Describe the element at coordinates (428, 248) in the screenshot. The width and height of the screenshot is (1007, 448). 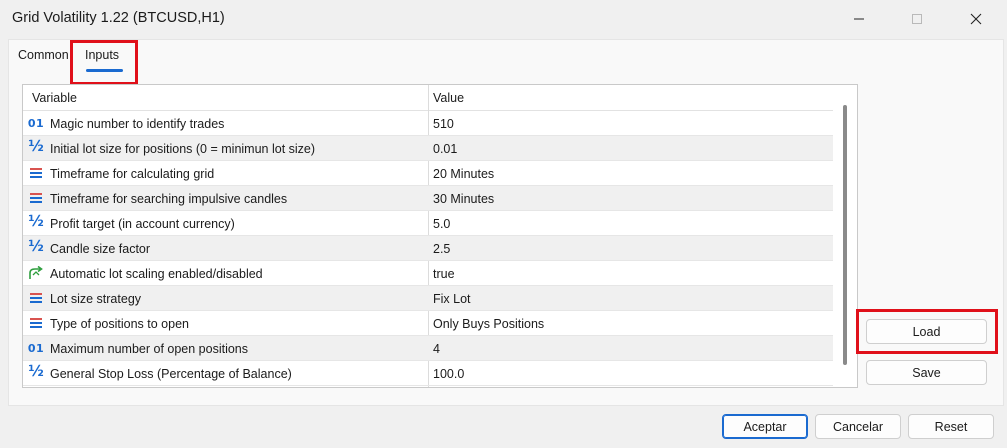
I see `table-row: ½ Candle size factor 2.5` at that location.